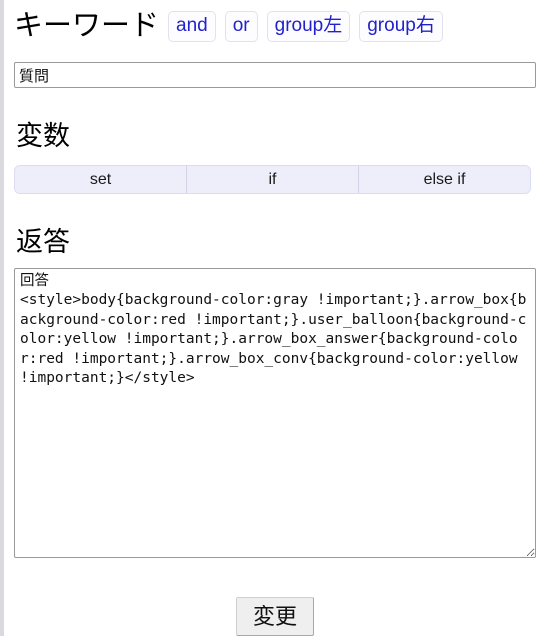 The image size is (552, 636). Describe the element at coordinates (275, 75) in the screenshot. I see `question-input` at that location.